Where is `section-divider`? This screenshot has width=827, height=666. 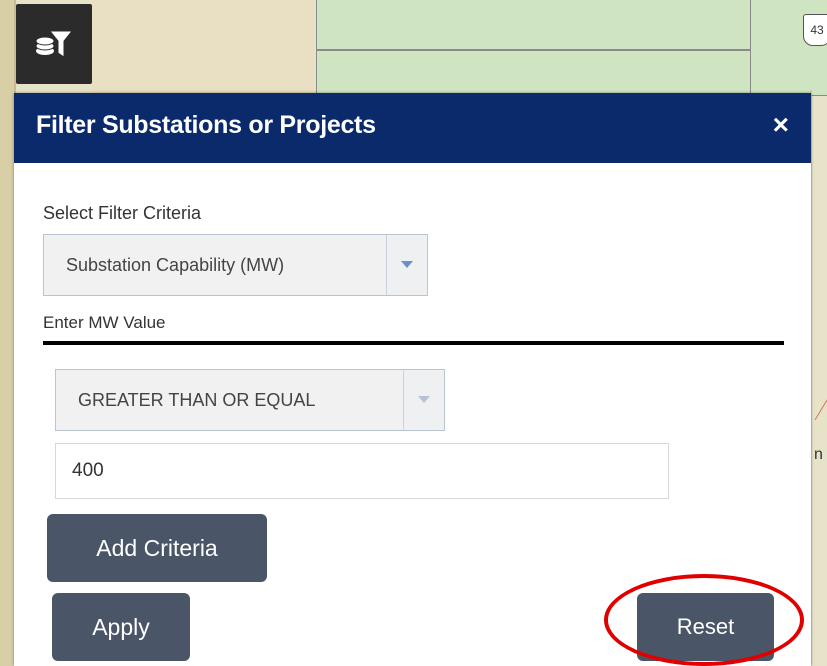 section-divider is located at coordinates (413, 343).